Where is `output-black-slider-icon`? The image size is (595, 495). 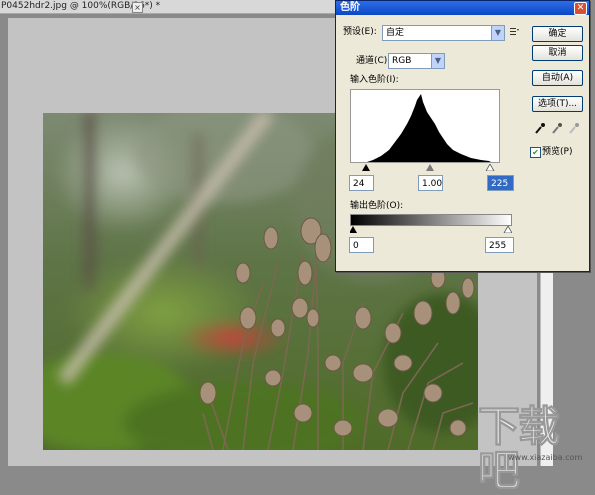
output-black-slider-icon is located at coordinates (353, 229).